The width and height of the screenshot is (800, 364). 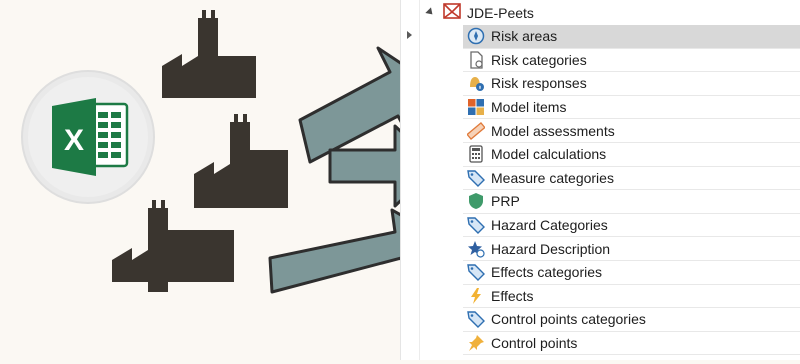 What do you see at coordinates (631, 344) in the screenshot?
I see `tree-item-control-points: Control points` at bounding box center [631, 344].